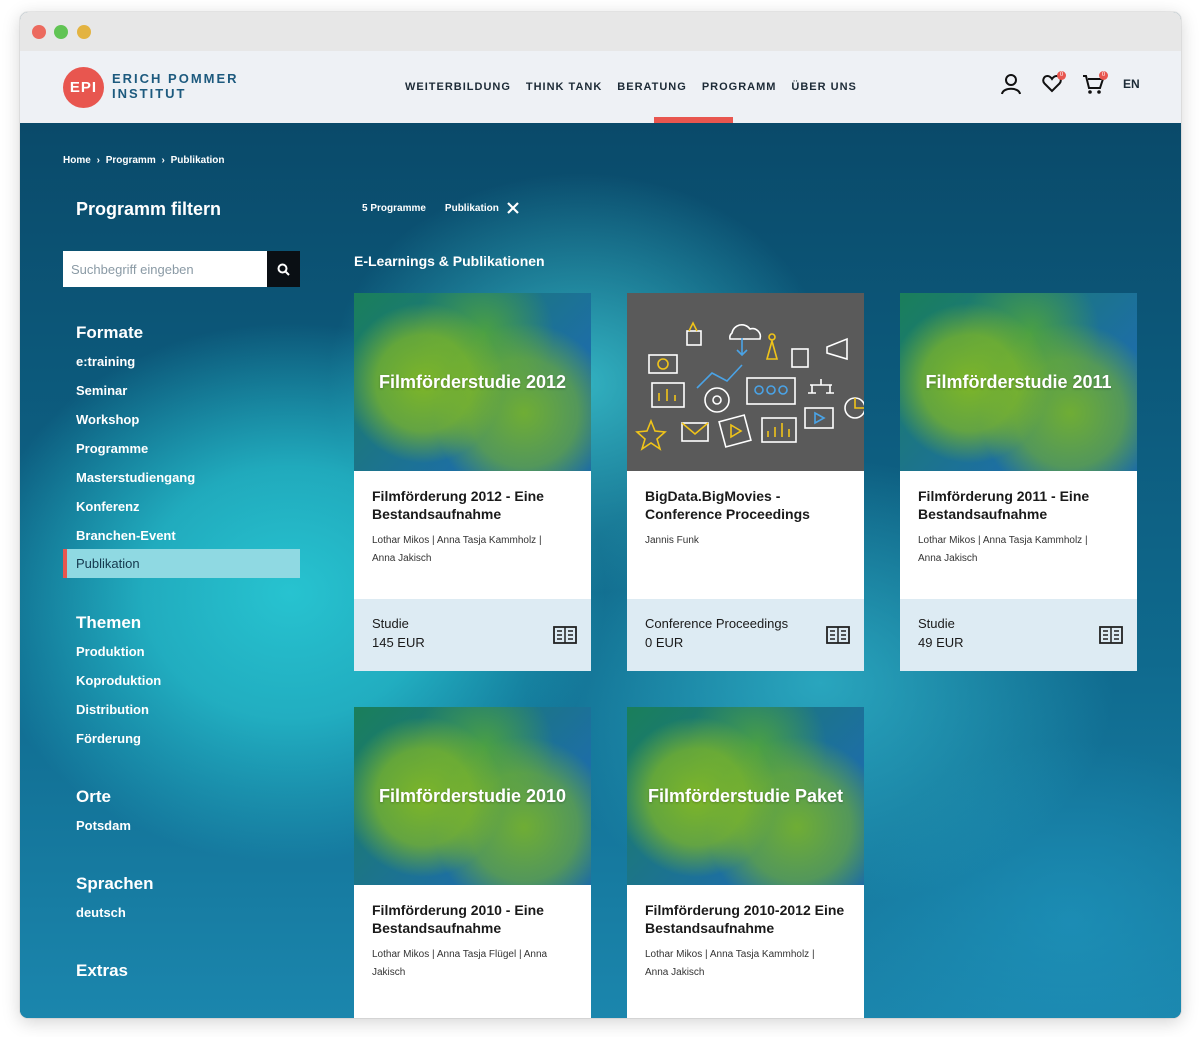  Describe the element at coordinates (564, 87) in the screenshot. I see `nav-think-tank: THINK TANK` at that location.